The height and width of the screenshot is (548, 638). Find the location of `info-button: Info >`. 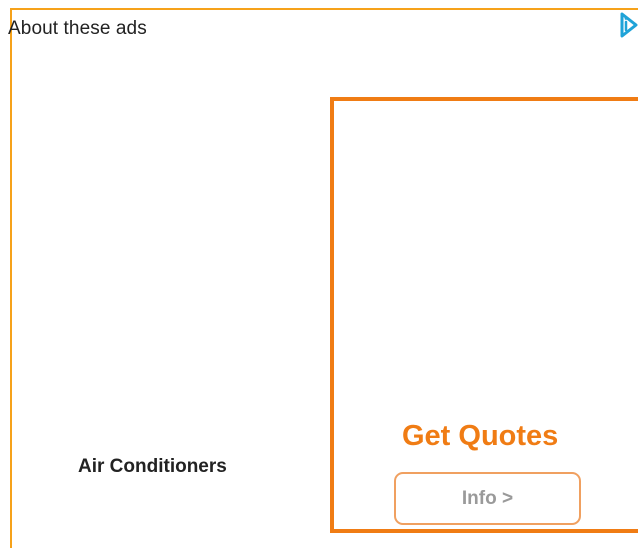

info-button: Info > is located at coordinates (487, 498).